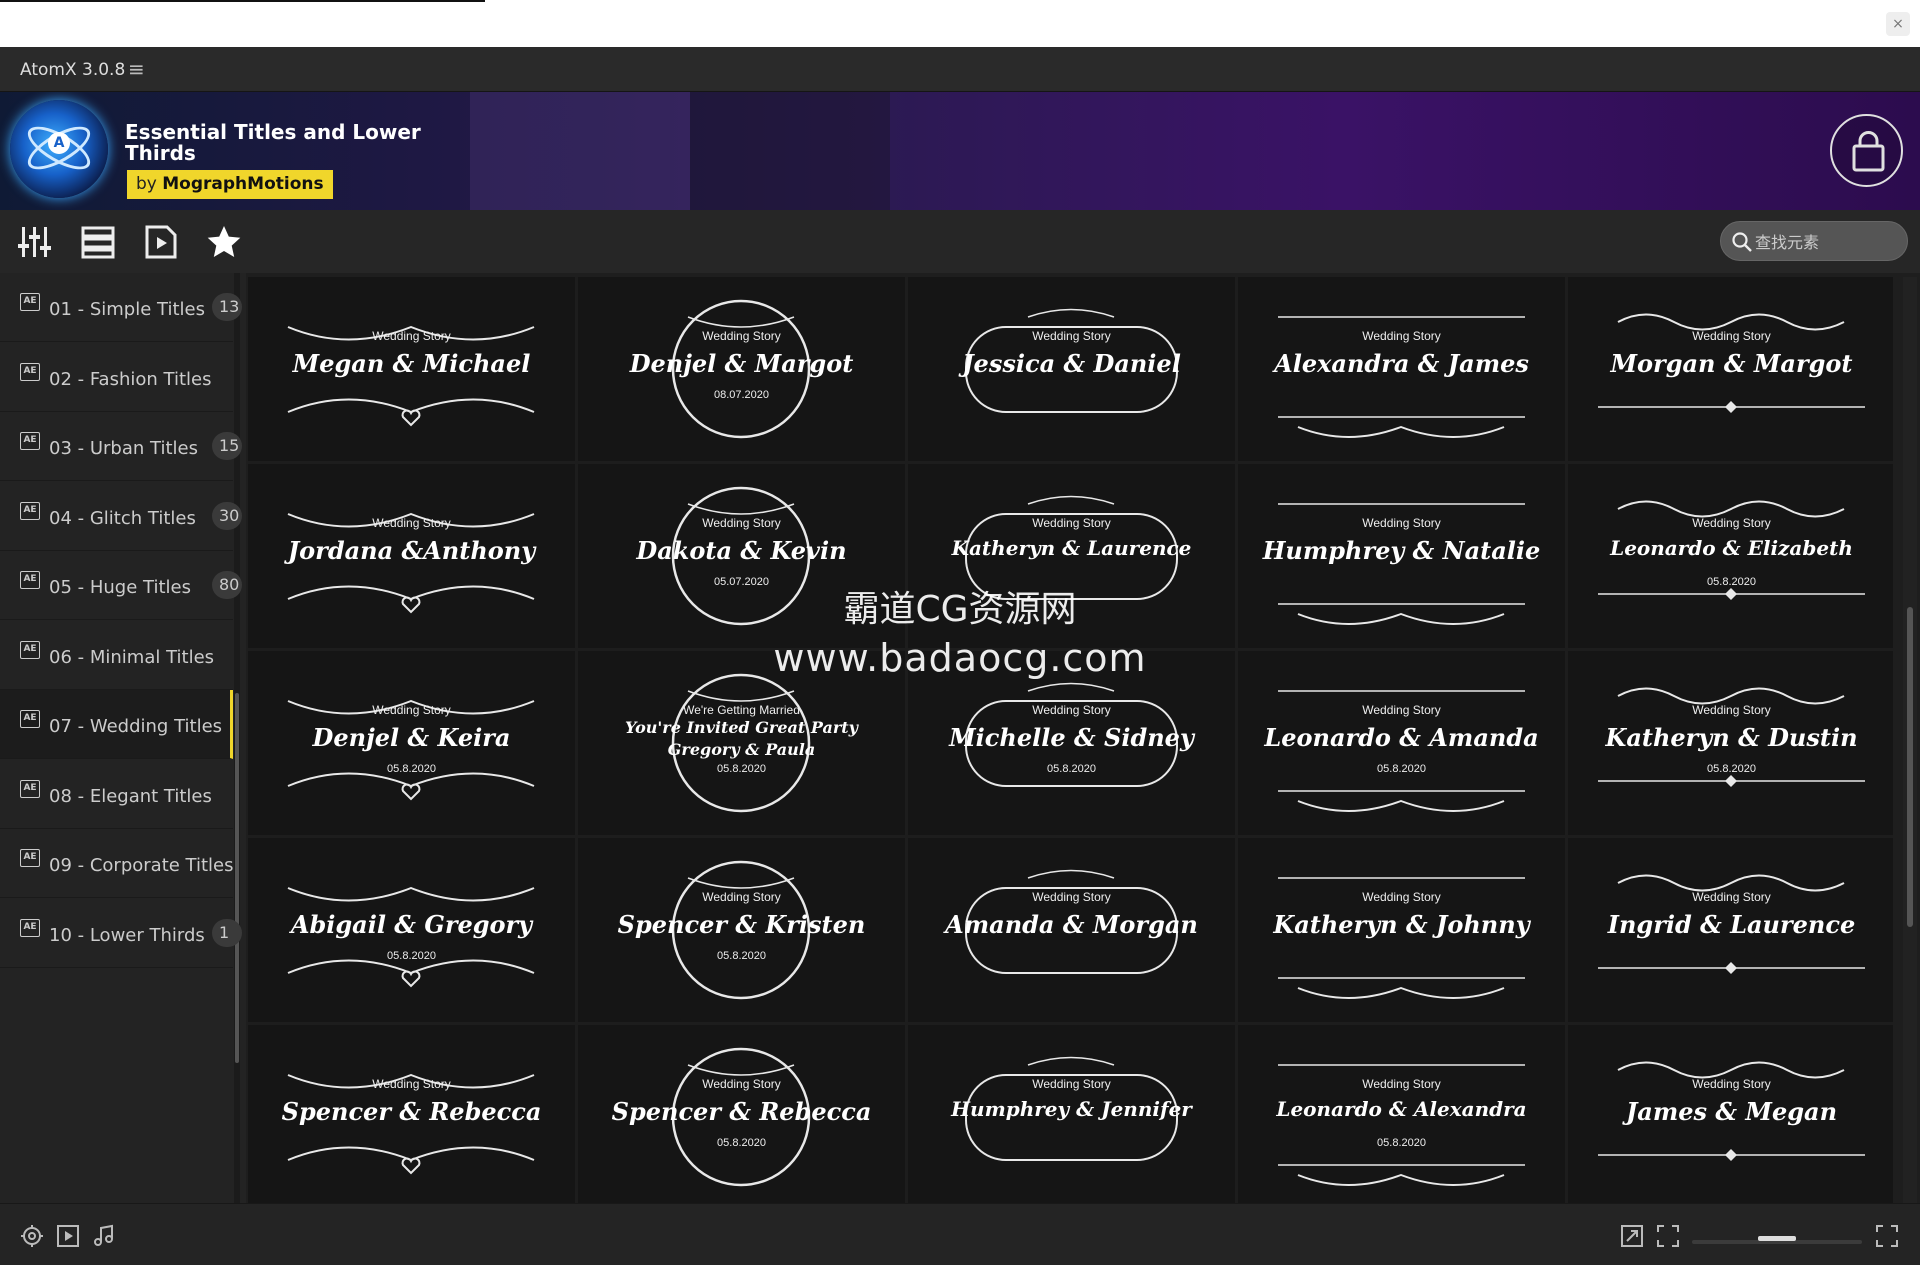 This screenshot has width=1920, height=1265. What do you see at coordinates (960, 69) in the screenshot?
I see `app-titlebar: AtomX 3.0.8 ≡` at bounding box center [960, 69].